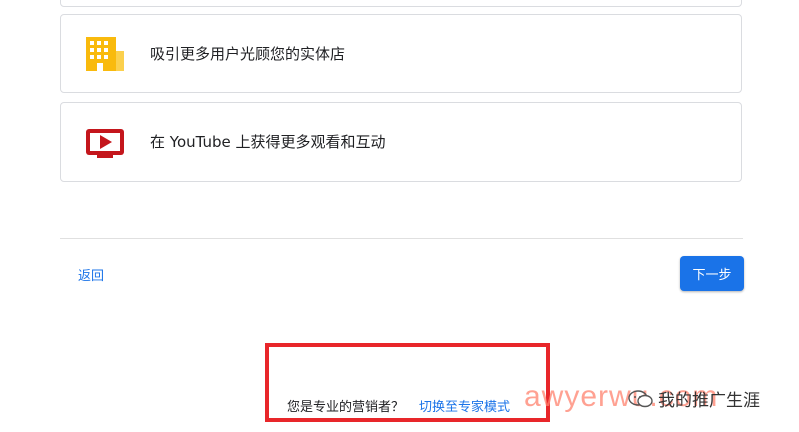 This screenshot has height=432, width=799. What do you see at coordinates (401, 238) in the screenshot?
I see `divider` at bounding box center [401, 238].